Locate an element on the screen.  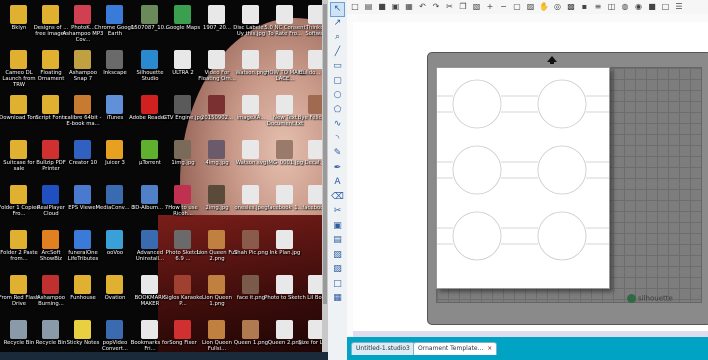
desktop-icon: funeralOne LifeTributes is located at coordinates (83, 248).